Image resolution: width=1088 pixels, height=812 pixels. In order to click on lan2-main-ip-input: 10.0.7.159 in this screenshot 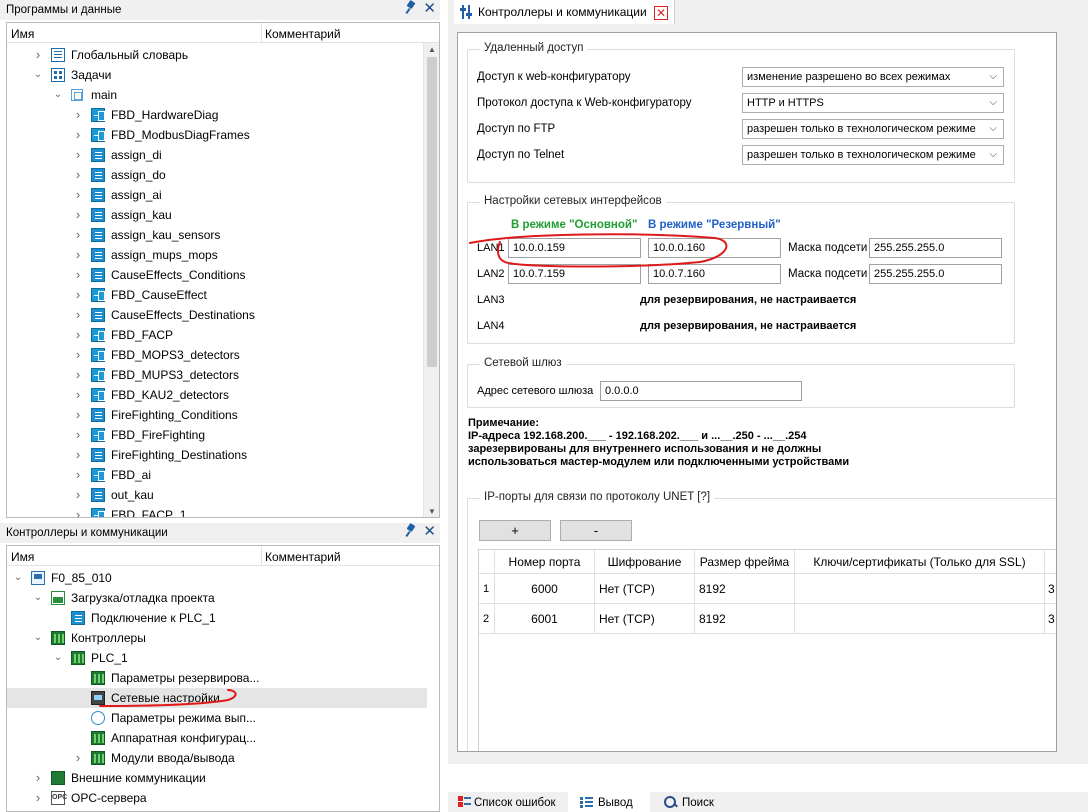, I will do `click(574, 274)`.